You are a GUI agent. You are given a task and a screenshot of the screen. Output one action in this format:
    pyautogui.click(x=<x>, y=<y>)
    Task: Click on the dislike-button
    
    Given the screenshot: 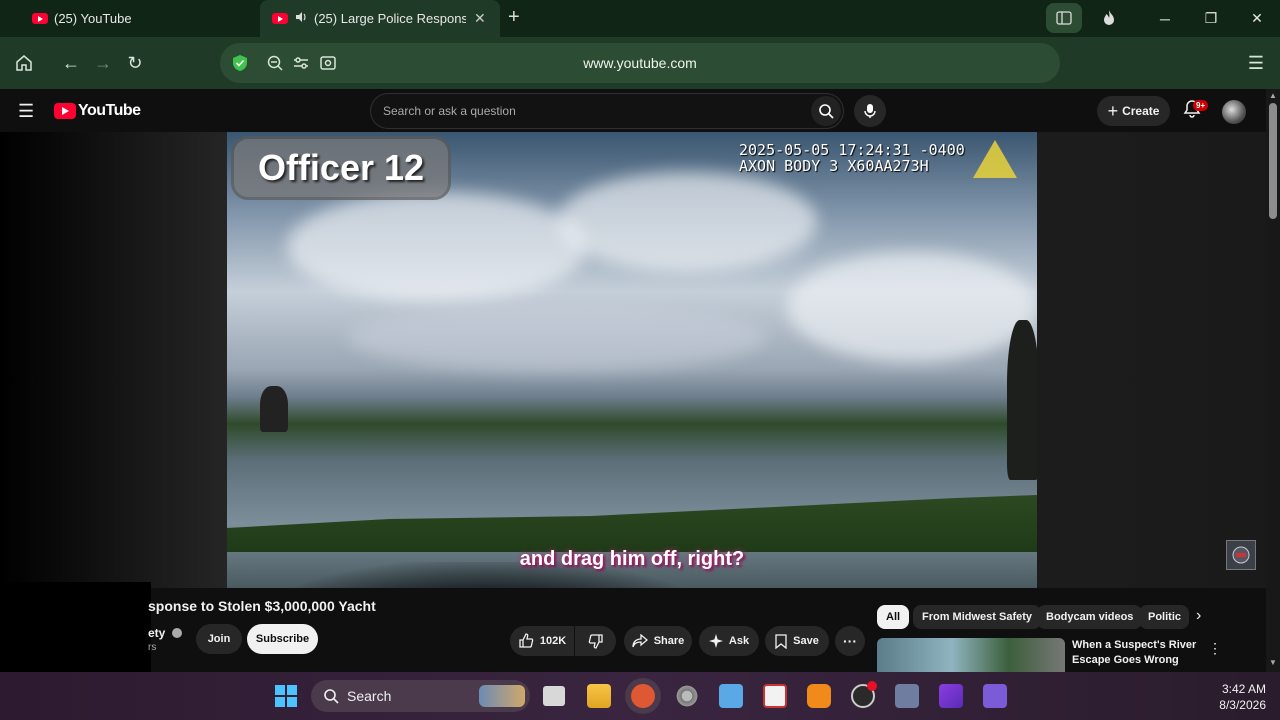 What is the action you would take?
    pyautogui.click(x=595, y=641)
    